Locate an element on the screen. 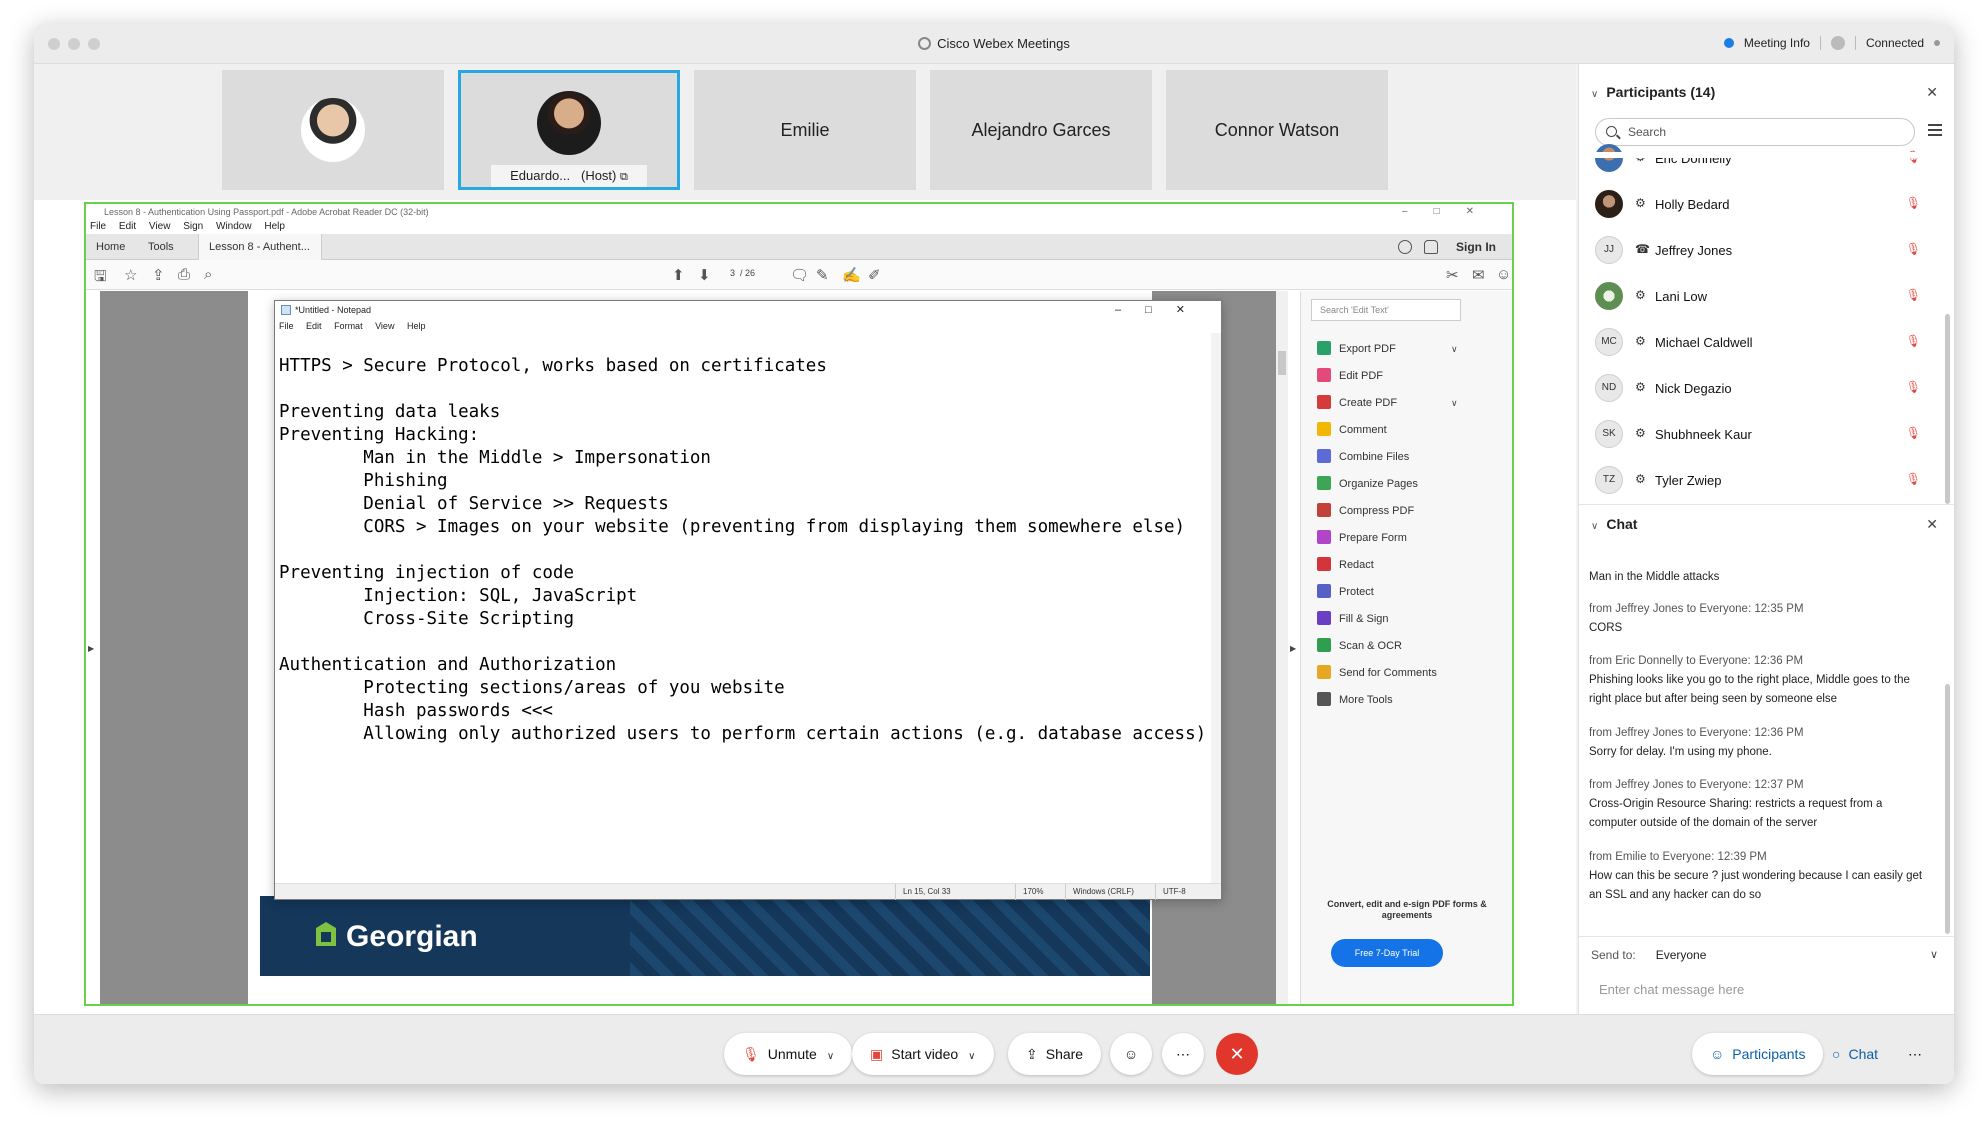 This screenshot has width=1988, height=1125. save-icon: 🖫 is located at coordinates (100, 278).